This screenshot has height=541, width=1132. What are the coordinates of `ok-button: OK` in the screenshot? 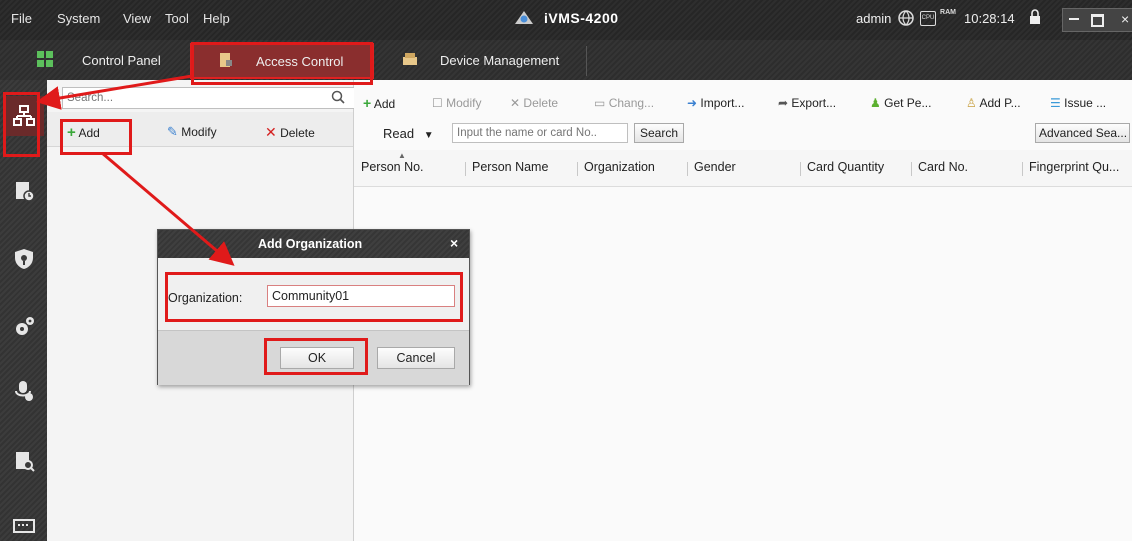 It's located at (317, 358).